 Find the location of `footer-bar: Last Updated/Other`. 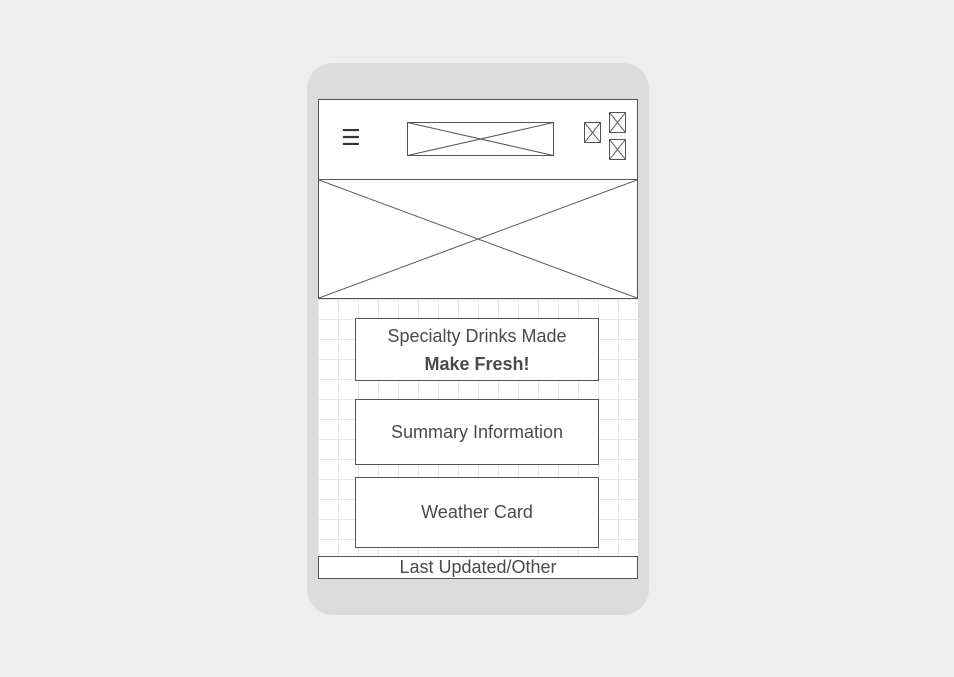

footer-bar: Last Updated/Other is located at coordinates (478, 567).